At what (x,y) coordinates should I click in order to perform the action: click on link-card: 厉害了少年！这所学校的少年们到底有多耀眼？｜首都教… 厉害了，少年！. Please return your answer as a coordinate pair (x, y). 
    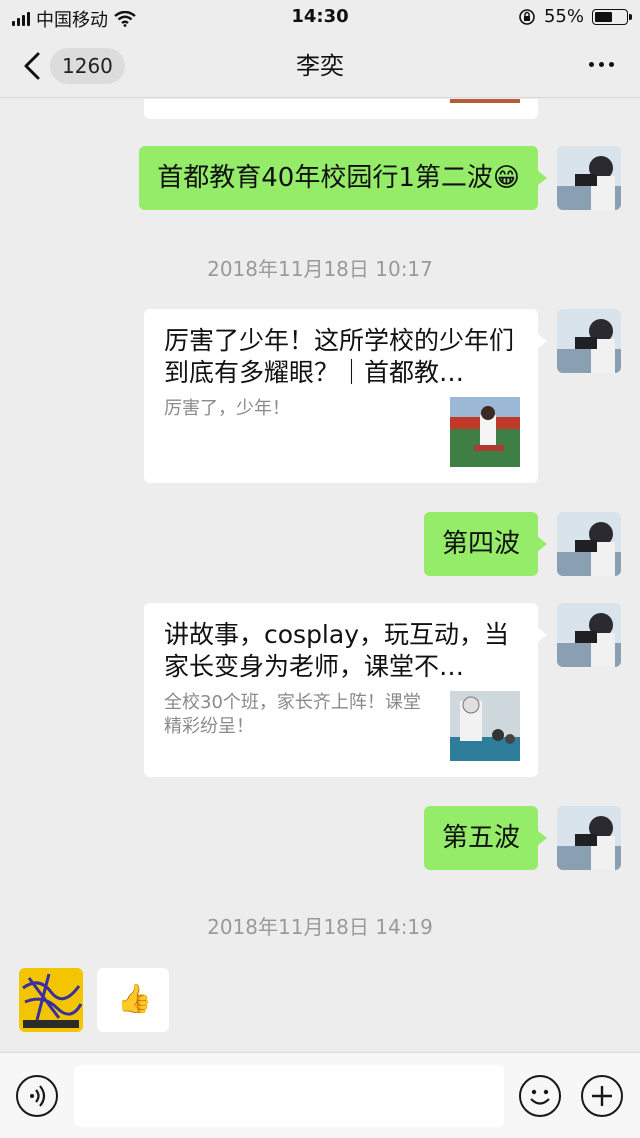
    Looking at the image, I should click on (345, 396).